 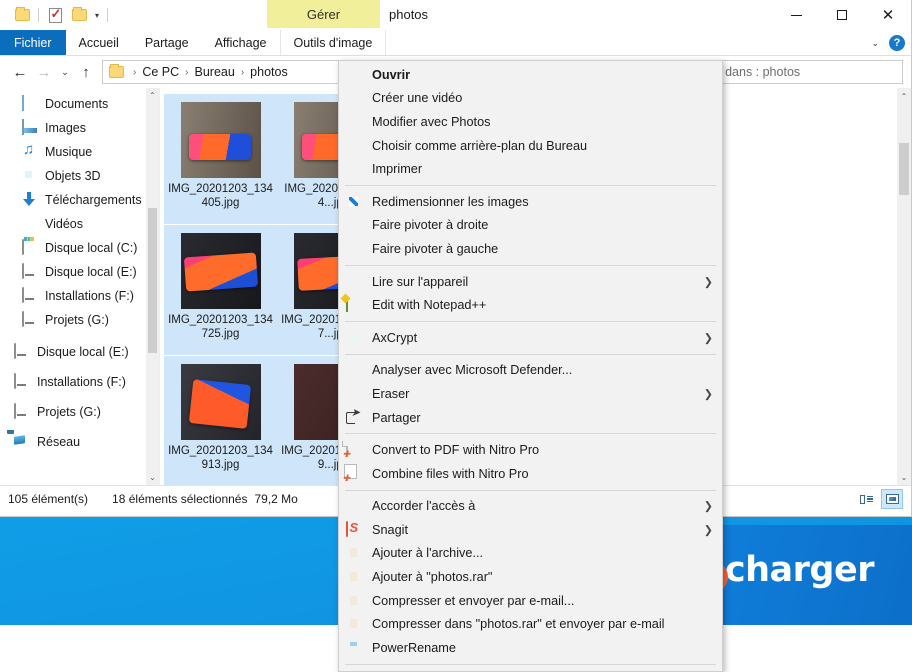 I want to click on sidebar-item-installations-f-root: Installations (F:), so click(x=79, y=382).